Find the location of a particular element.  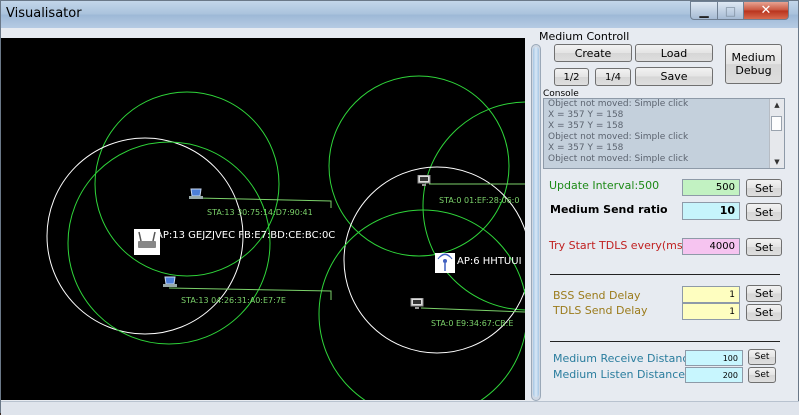

create-button: Create is located at coordinates (593, 53).